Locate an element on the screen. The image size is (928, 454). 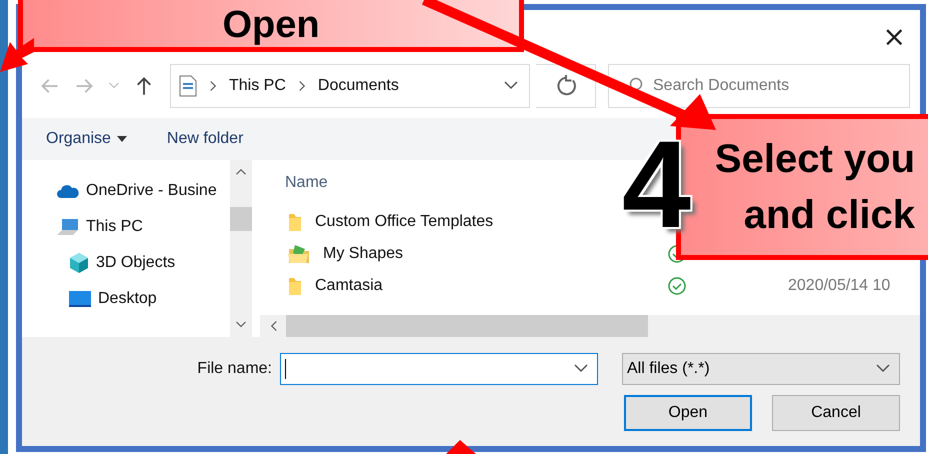
callout-text: Open is located at coordinates (271, 25).